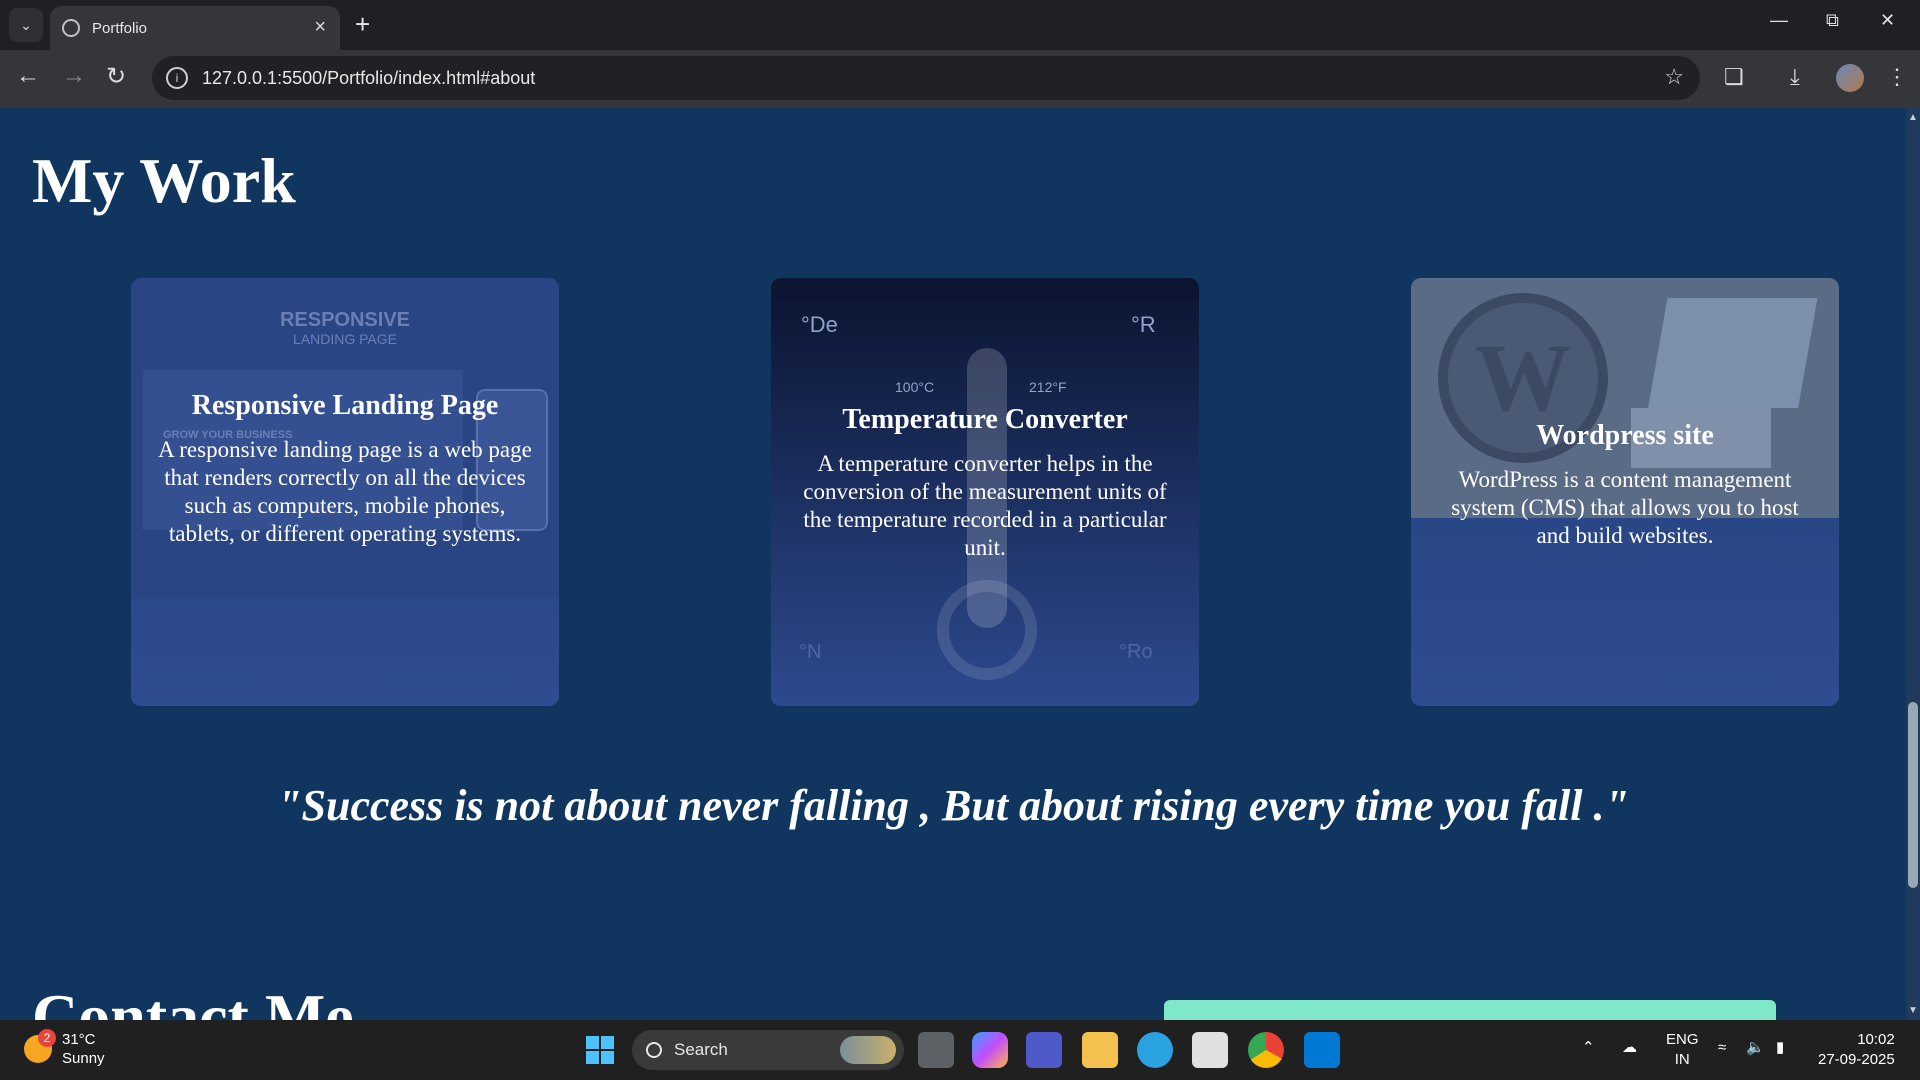 Image resolution: width=1920 pixels, height=1080 pixels. I want to click on tab-title: Portfolio, so click(120, 28).